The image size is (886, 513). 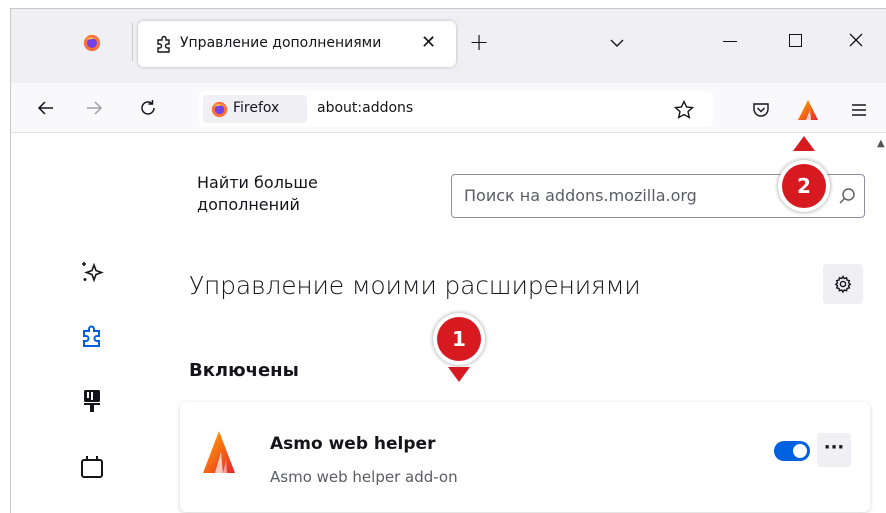 What do you see at coordinates (94, 108) in the screenshot?
I see `forward-icon` at bounding box center [94, 108].